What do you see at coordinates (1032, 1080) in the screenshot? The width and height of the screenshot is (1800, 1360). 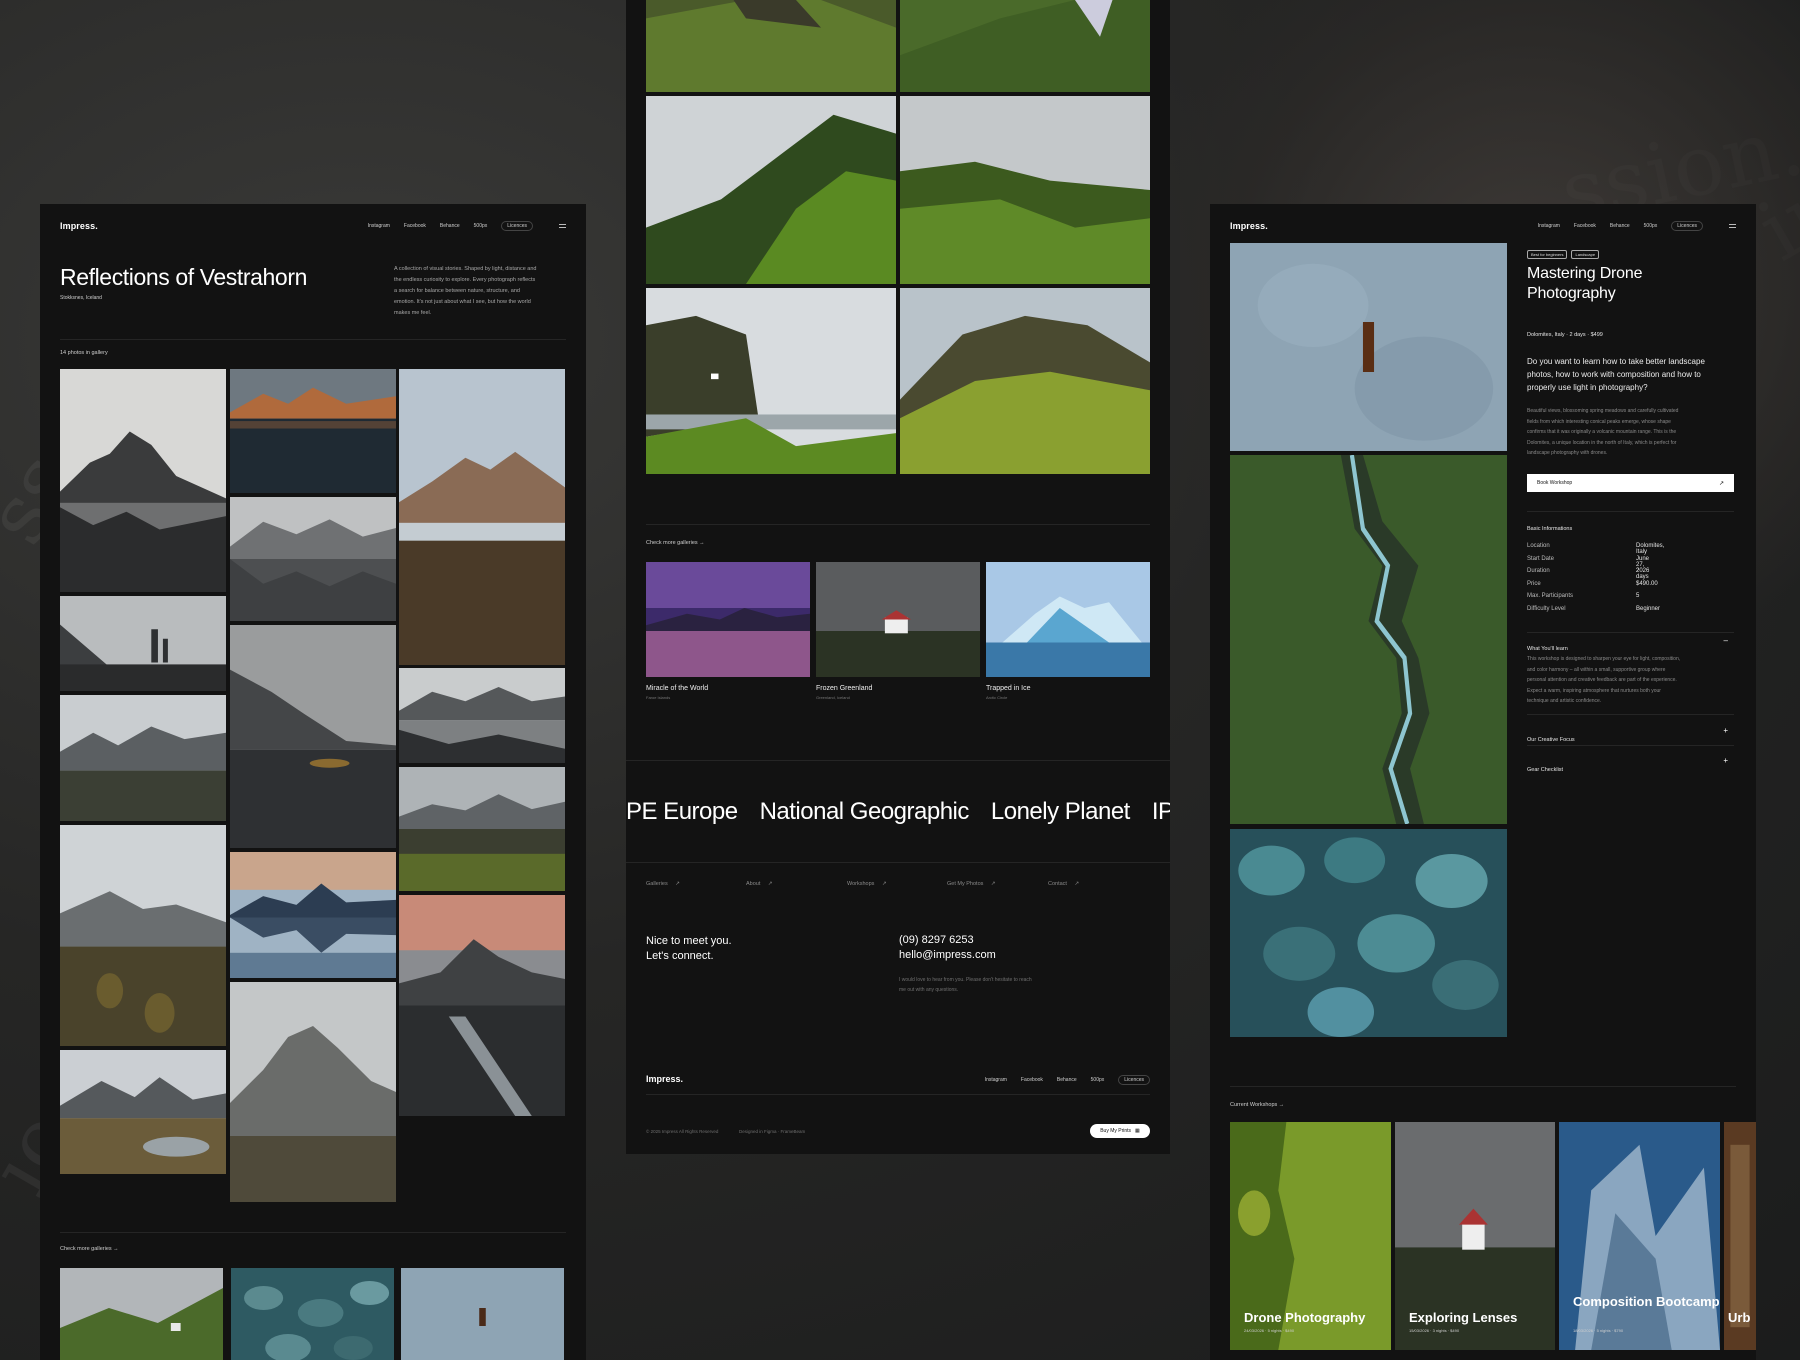 I see `footer-link-facebook: Facebook` at bounding box center [1032, 1080].